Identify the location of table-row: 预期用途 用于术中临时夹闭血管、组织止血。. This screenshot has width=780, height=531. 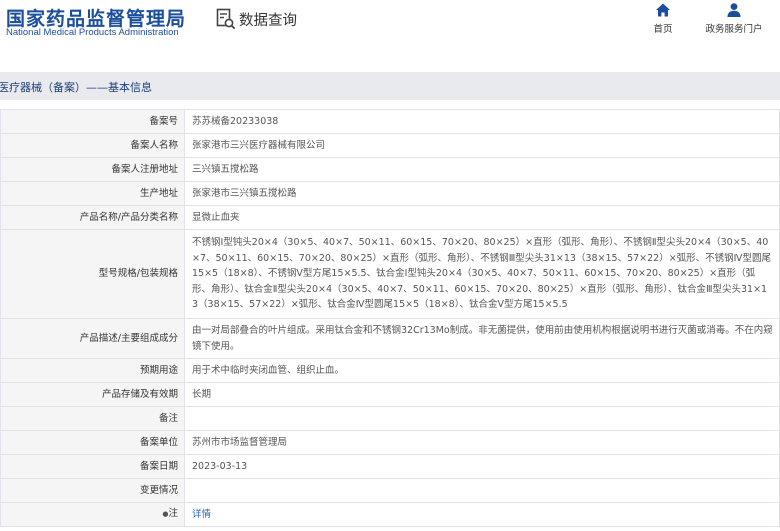
(390, 370).